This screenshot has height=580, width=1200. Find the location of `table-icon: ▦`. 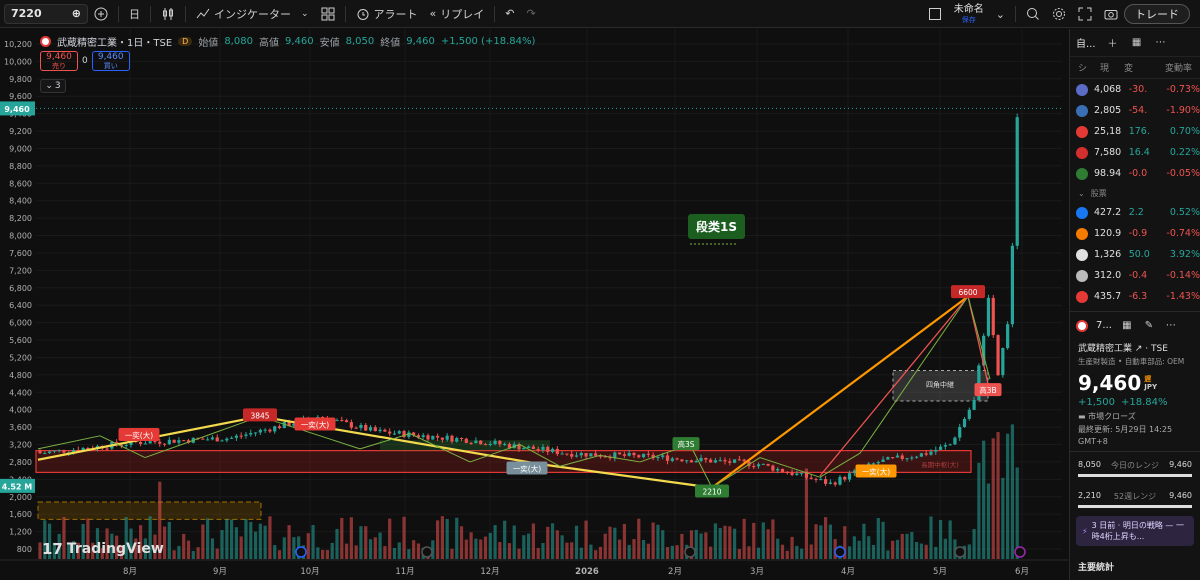

table-icon: ▦ is located at coordinates (1137, 43).